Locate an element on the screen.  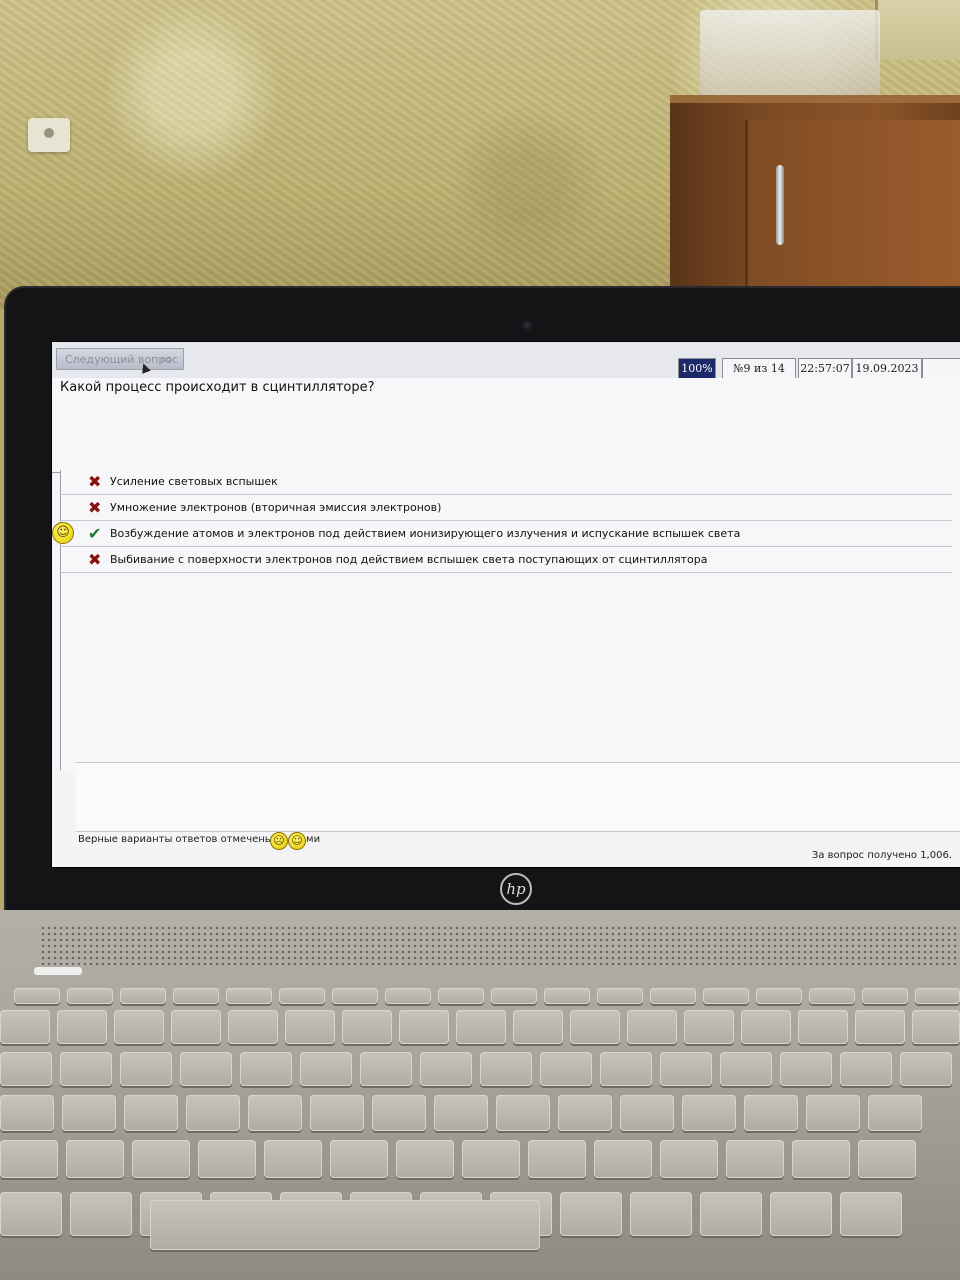
hp-logo: hp is located at coordinates (516, 889).